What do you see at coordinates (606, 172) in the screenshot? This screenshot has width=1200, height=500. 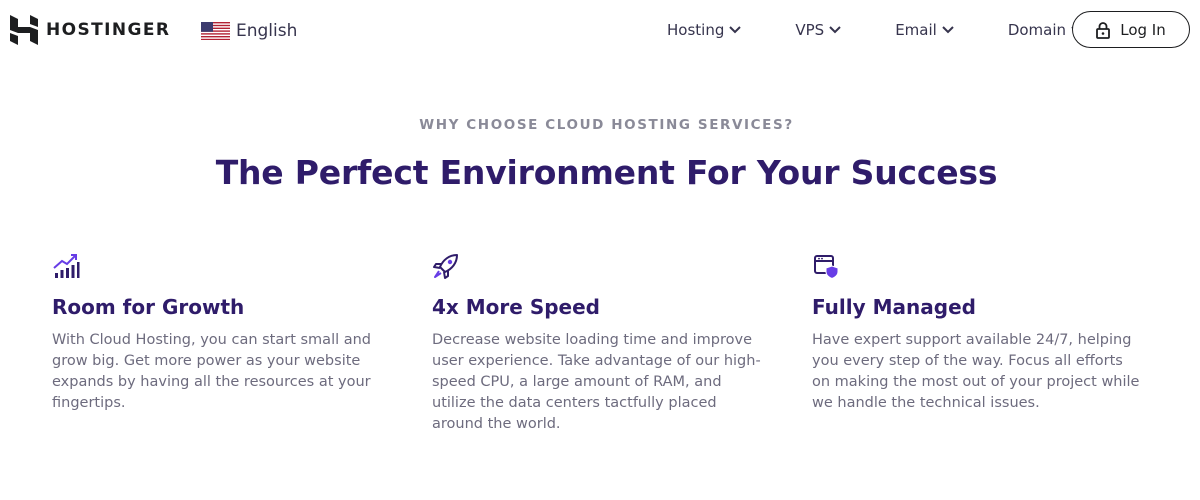 I see `section-title: The Perfect Environment For Your Success` at bounding box center [606, 172].